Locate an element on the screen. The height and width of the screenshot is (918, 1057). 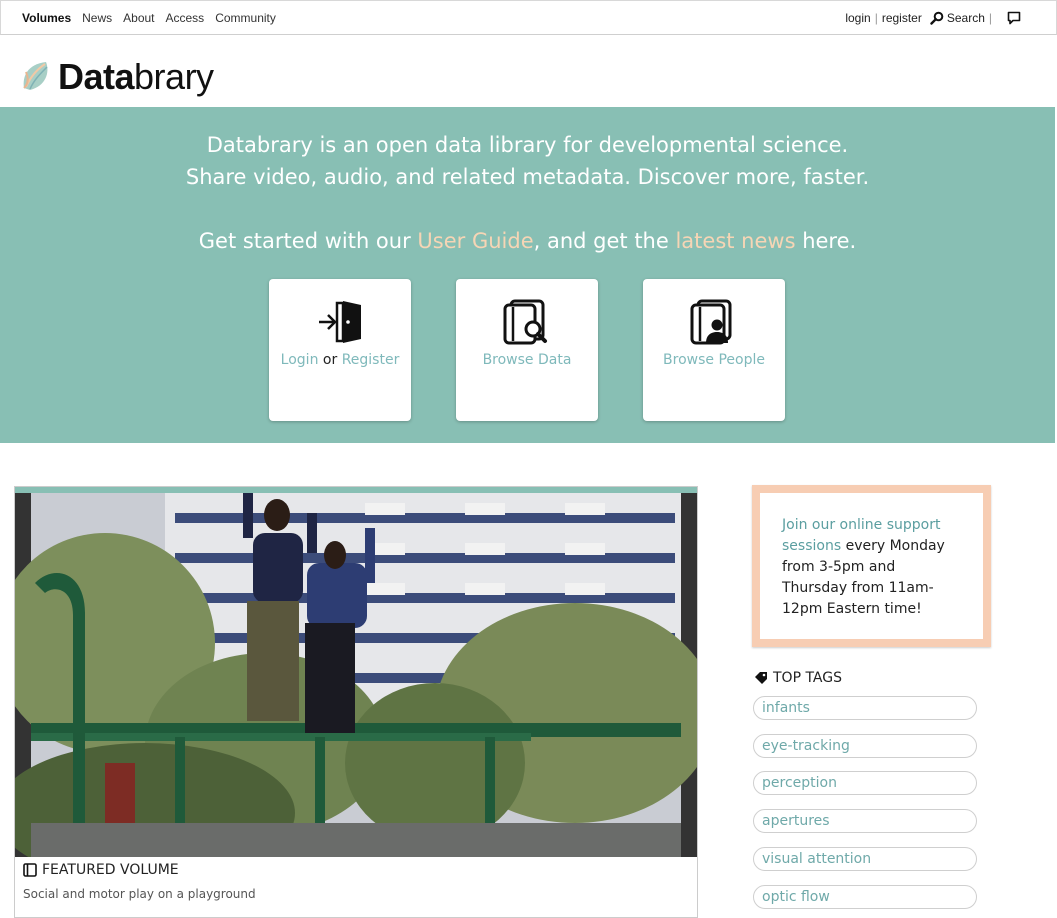
login-register-card: Login or Register is located at coordinates (340, 350).